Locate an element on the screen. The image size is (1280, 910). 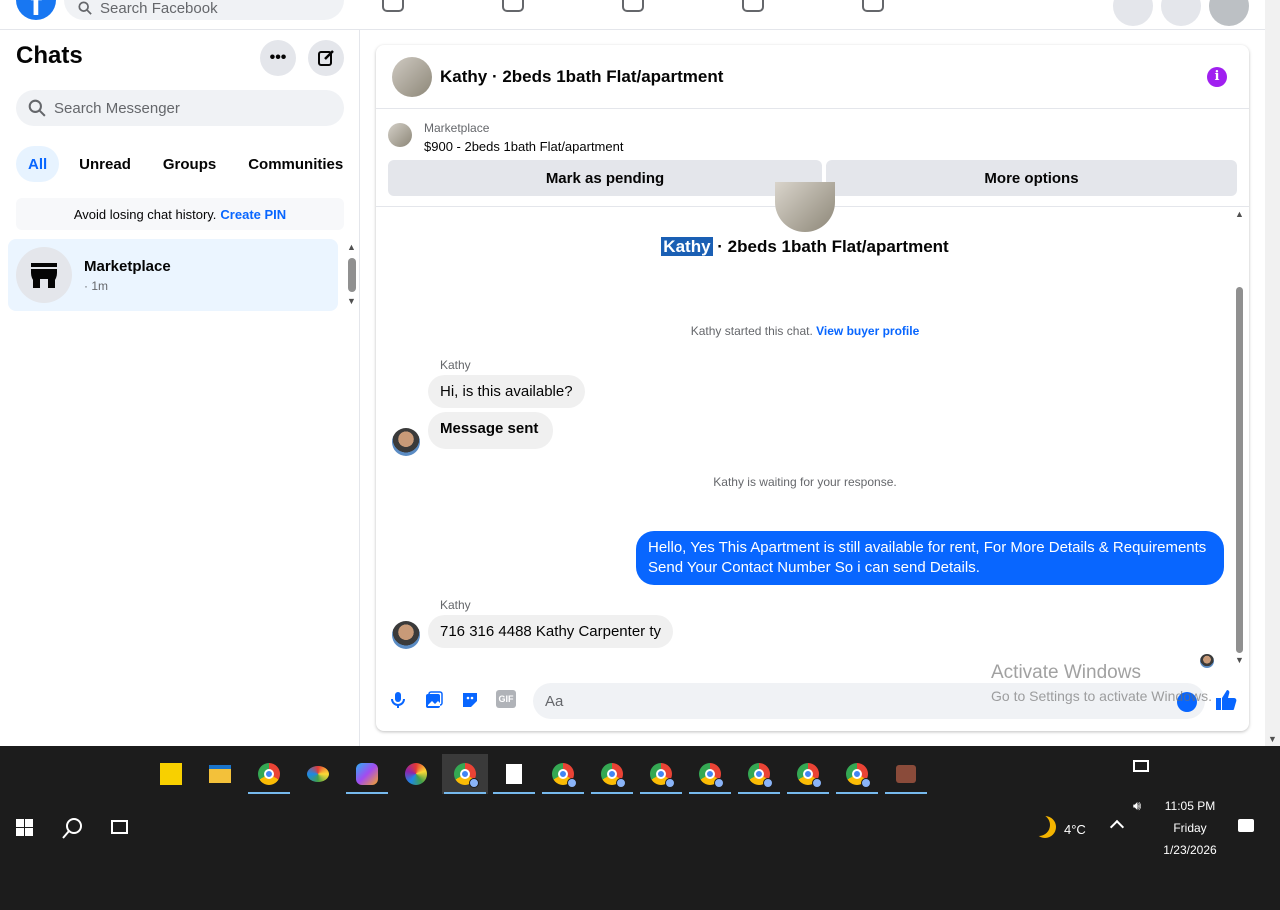
photo-icon is located at coordinates (434, 700).